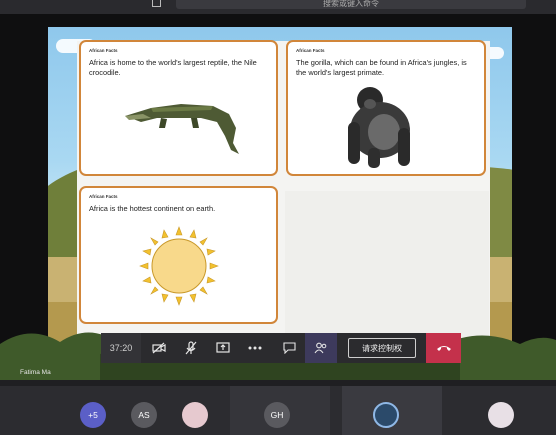 This screenshot has height=435, width=556. I want to click on crocodile-illustration, so click(182, 129).